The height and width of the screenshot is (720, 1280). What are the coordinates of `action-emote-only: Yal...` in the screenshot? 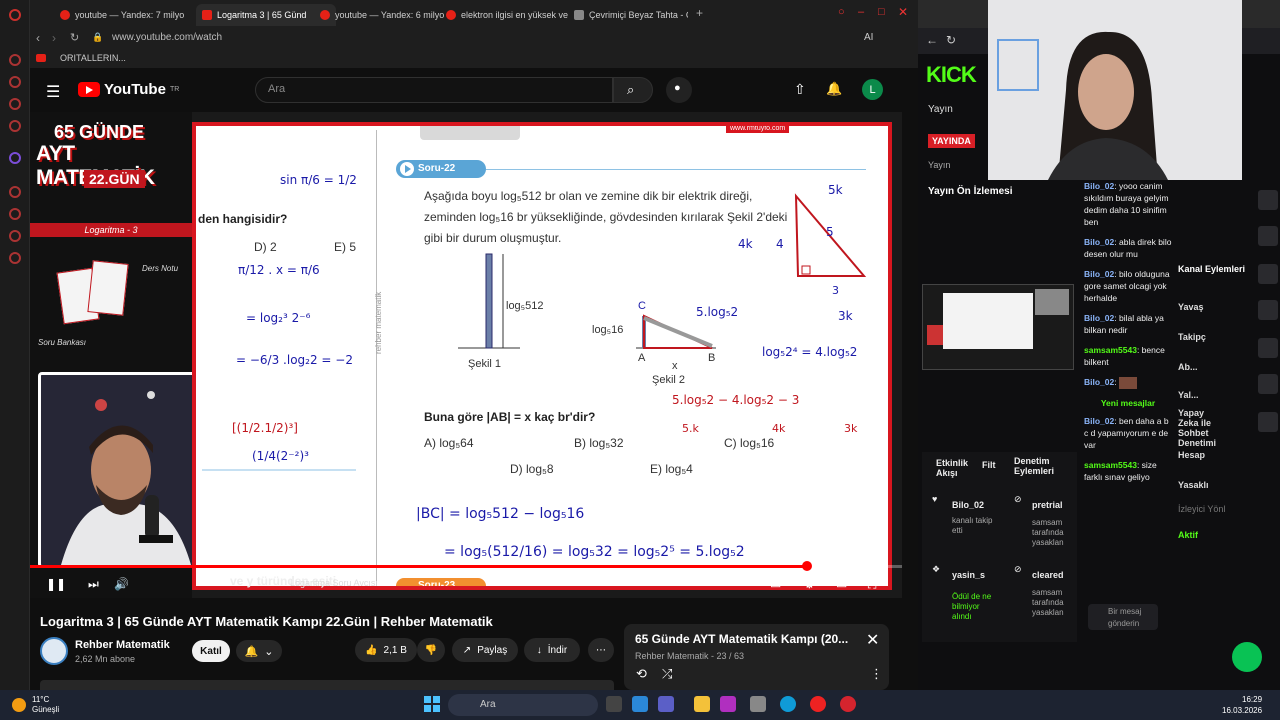 It's located at (1188, 395).